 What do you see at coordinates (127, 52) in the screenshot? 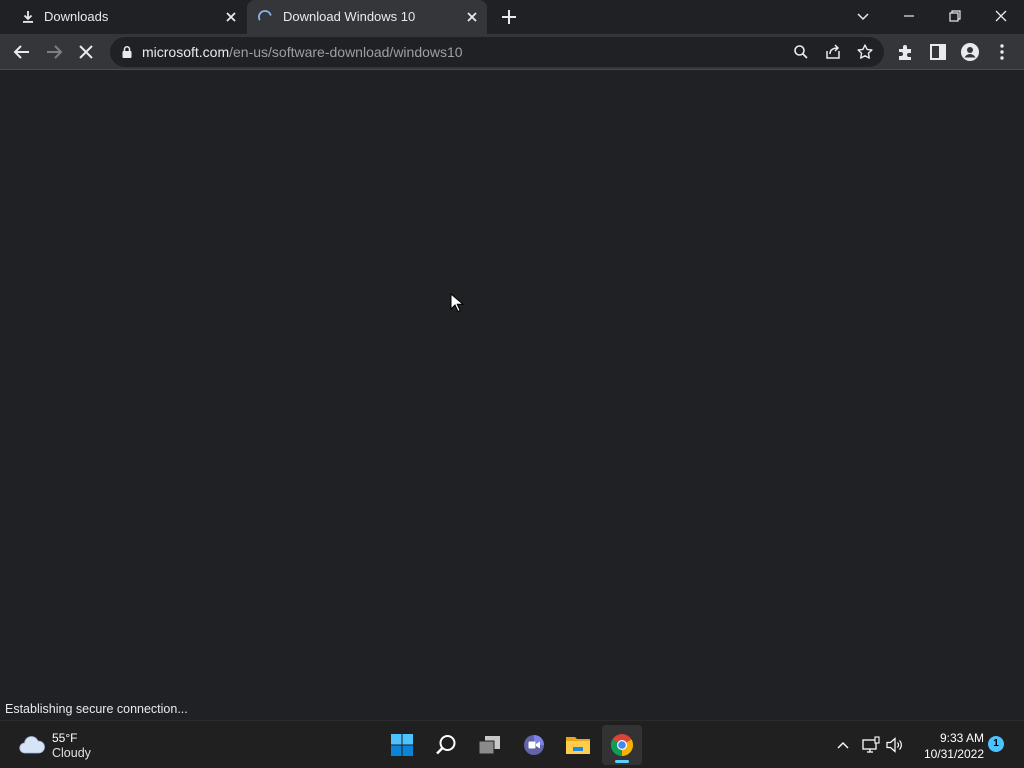
I see `lock-icon` at bounding box center [127, 52].